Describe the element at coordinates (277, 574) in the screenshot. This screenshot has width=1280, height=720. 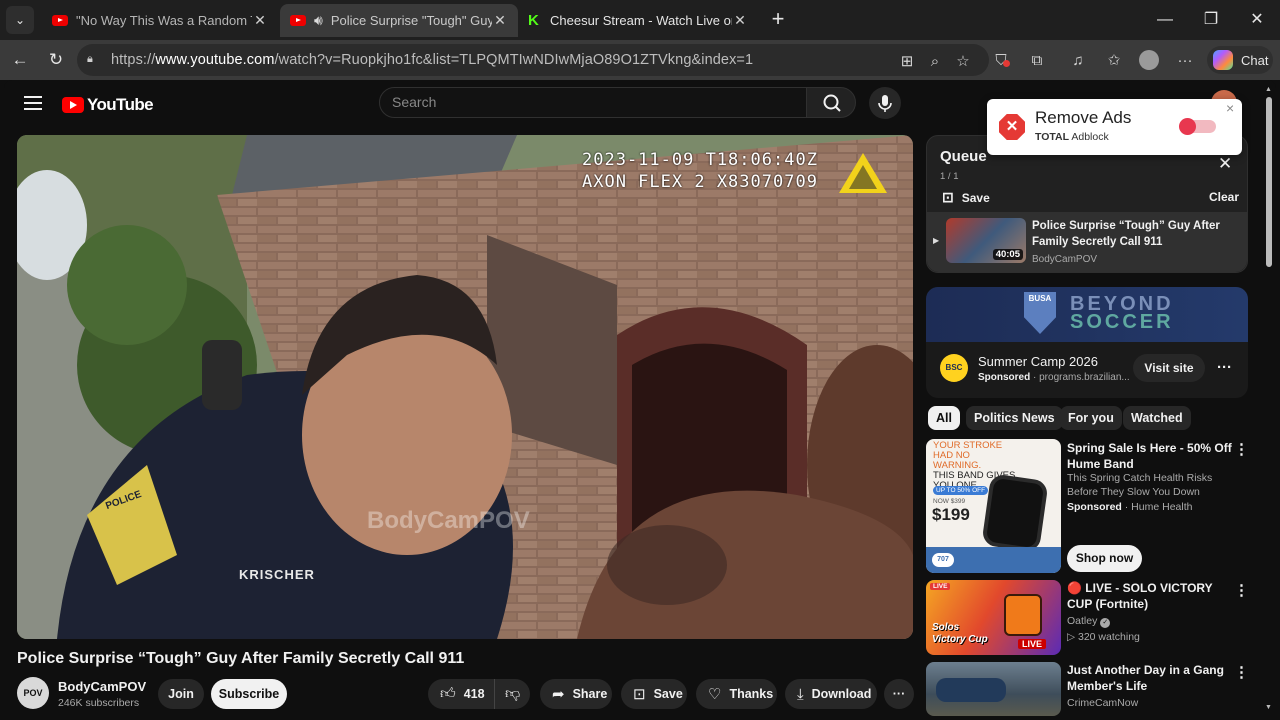
I see `name-tag: KRISCHER` at that location.